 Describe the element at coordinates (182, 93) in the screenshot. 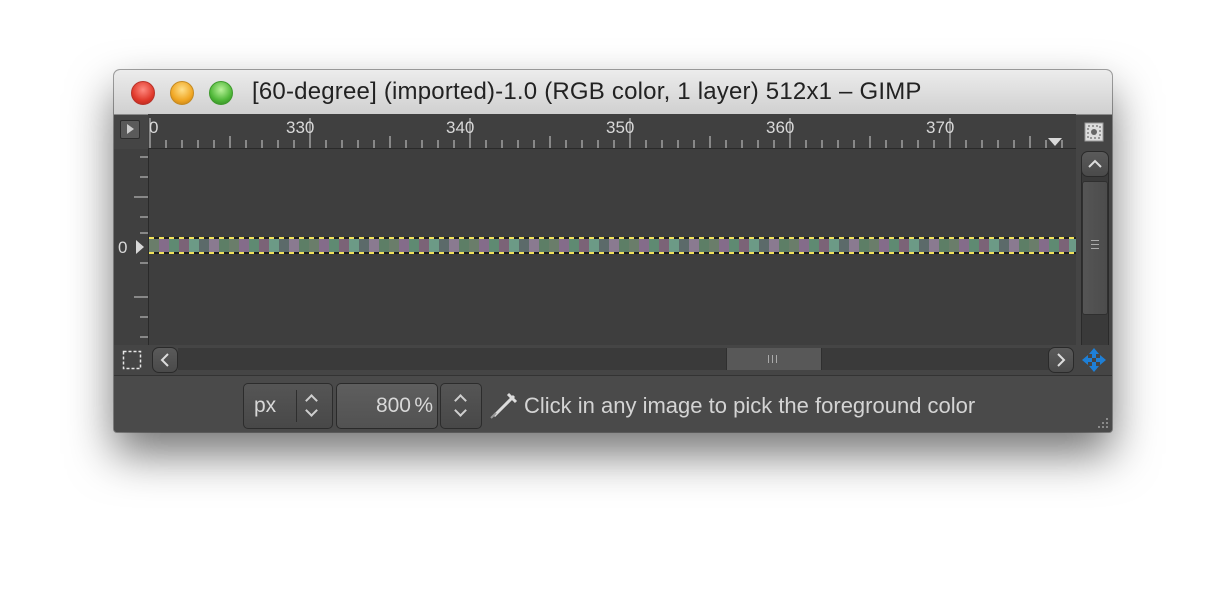

I see `minimize-window-button` at that location.